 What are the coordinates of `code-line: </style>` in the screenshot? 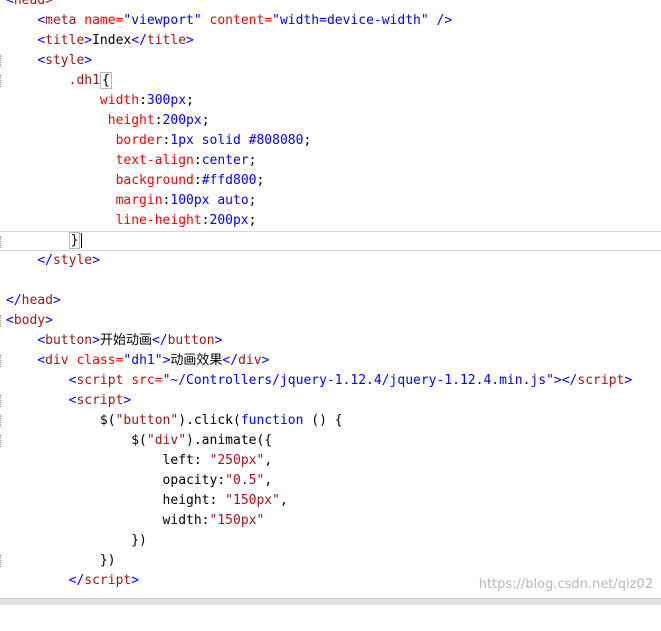 It's located at (68, 260).